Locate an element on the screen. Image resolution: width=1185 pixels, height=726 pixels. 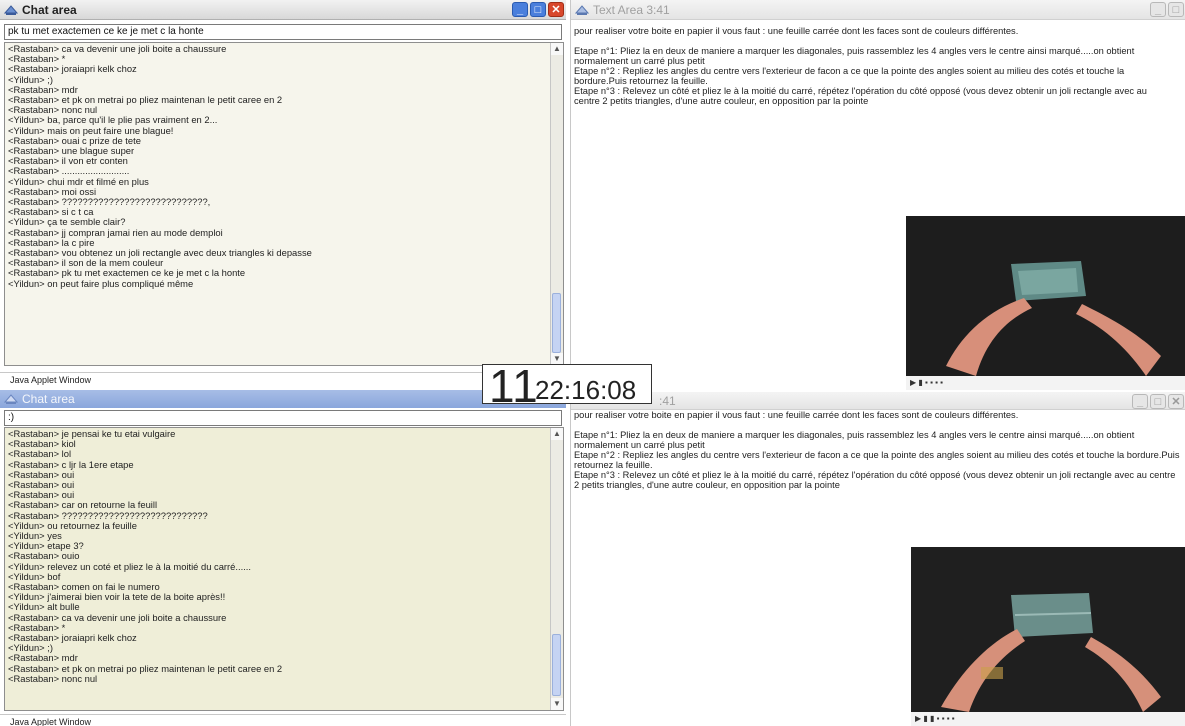
chat-message: <Yildun> yes is located at coordinates (35, 536).